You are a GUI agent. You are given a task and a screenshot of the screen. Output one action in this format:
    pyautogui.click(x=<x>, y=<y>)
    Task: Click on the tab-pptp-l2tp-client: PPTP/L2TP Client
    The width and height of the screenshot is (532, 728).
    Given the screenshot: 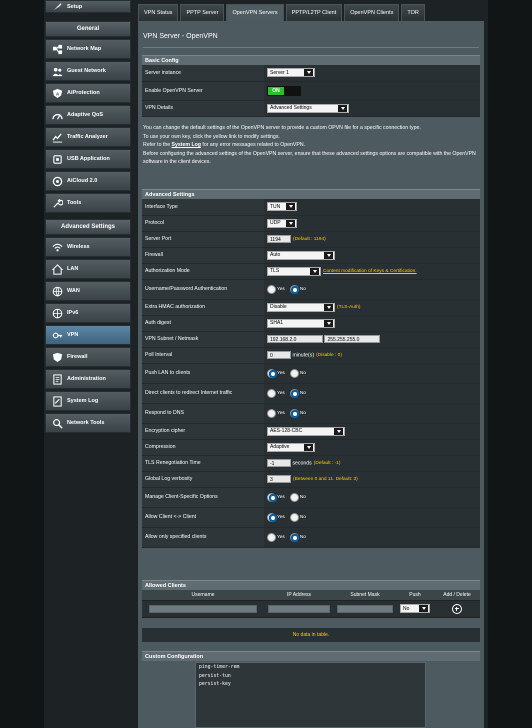 What is the action you would take?
    pyautogui.click(x=314, y=12)
    